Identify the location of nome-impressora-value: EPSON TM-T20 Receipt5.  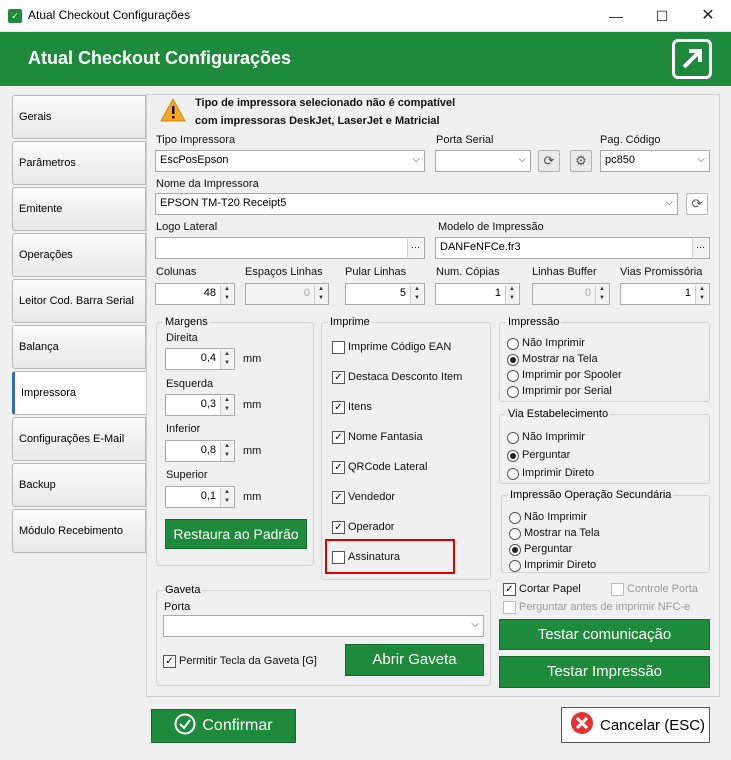
(223, 203).